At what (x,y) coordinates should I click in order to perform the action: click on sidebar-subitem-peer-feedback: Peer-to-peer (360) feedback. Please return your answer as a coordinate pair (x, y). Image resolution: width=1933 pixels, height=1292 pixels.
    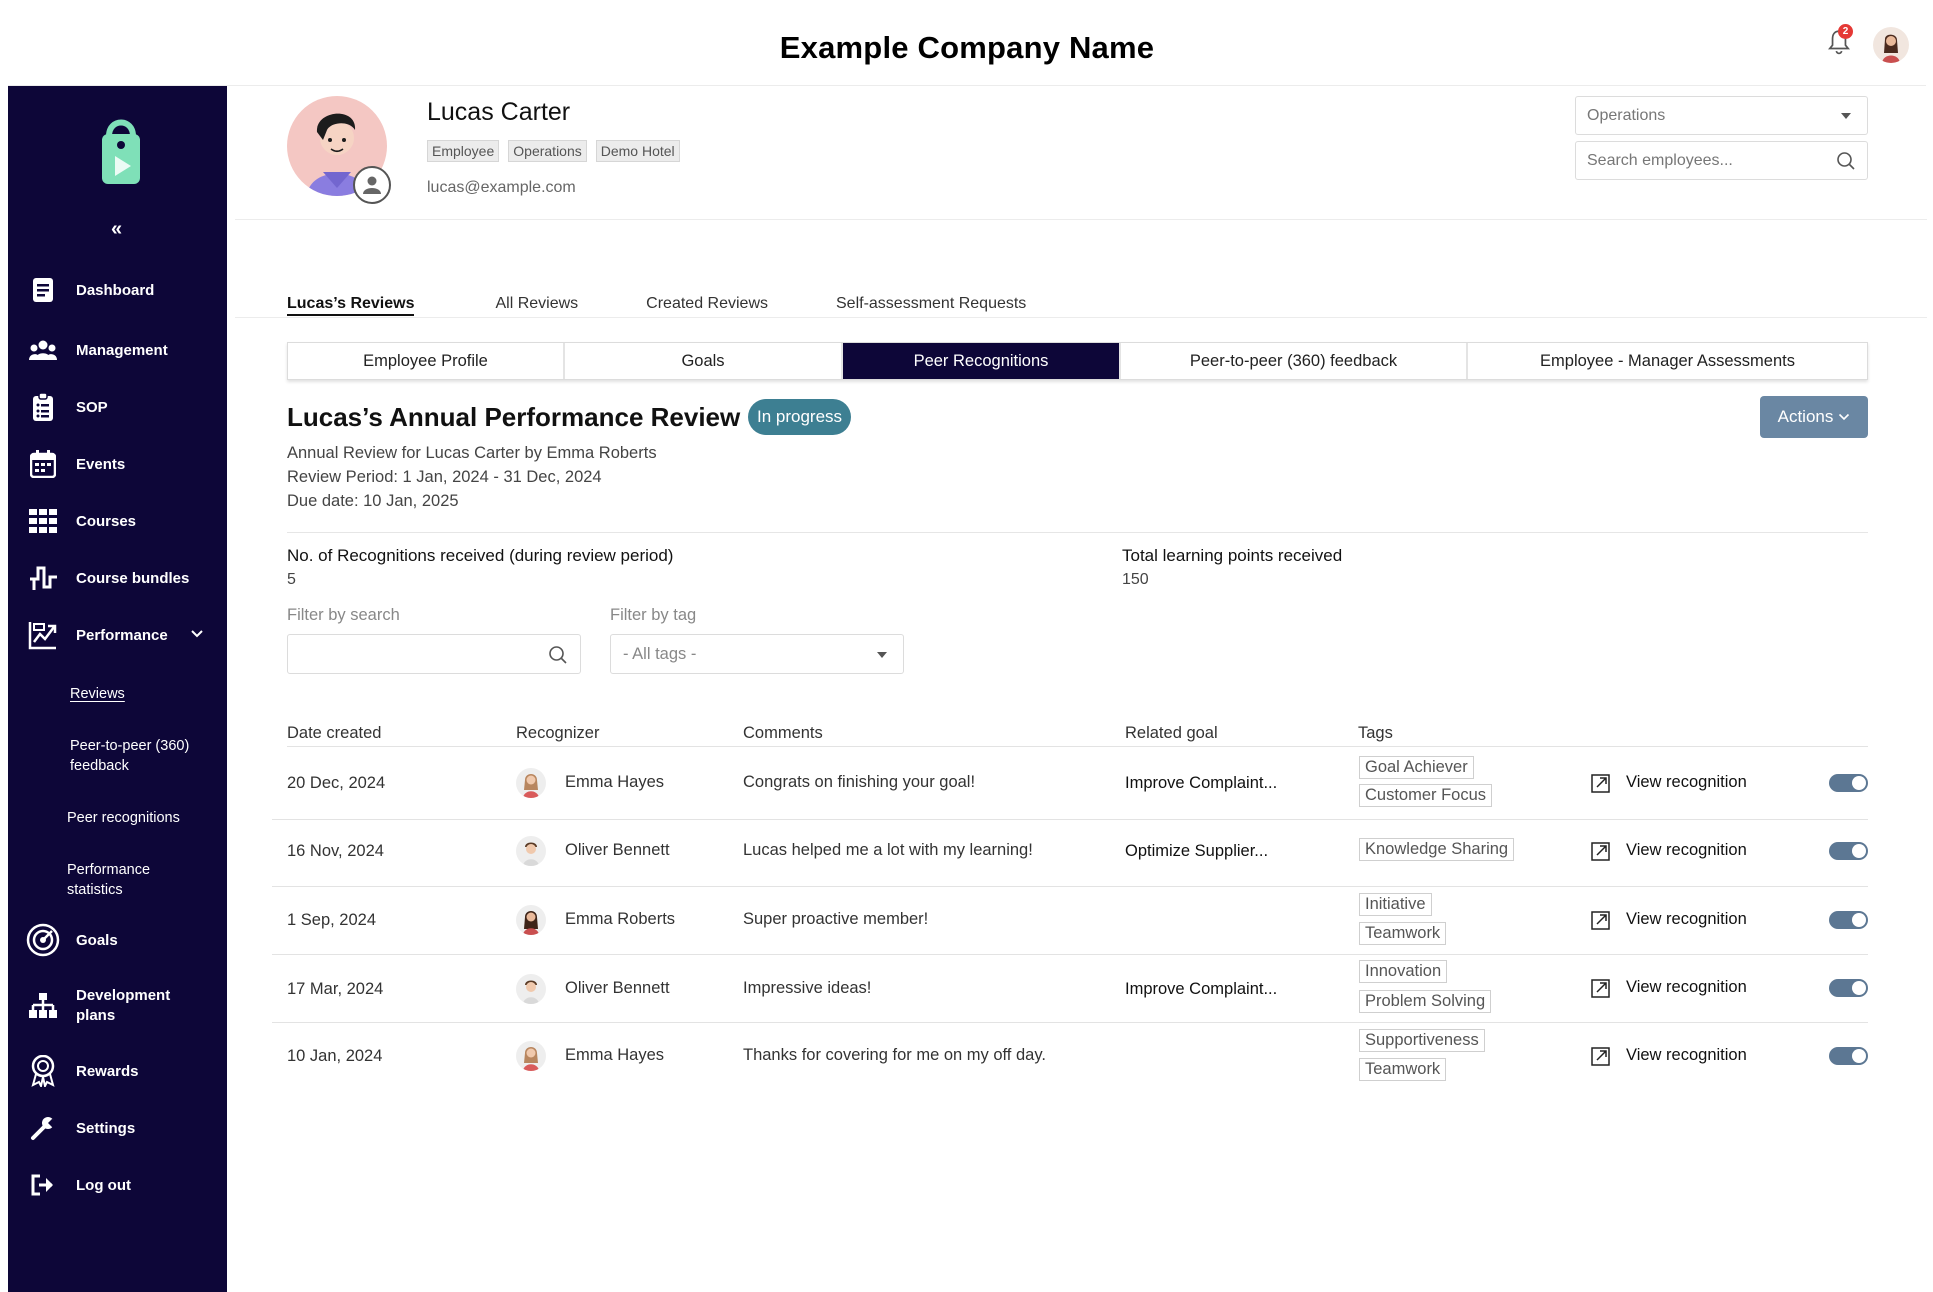
    Looking at the image, I should click on (145, 756).